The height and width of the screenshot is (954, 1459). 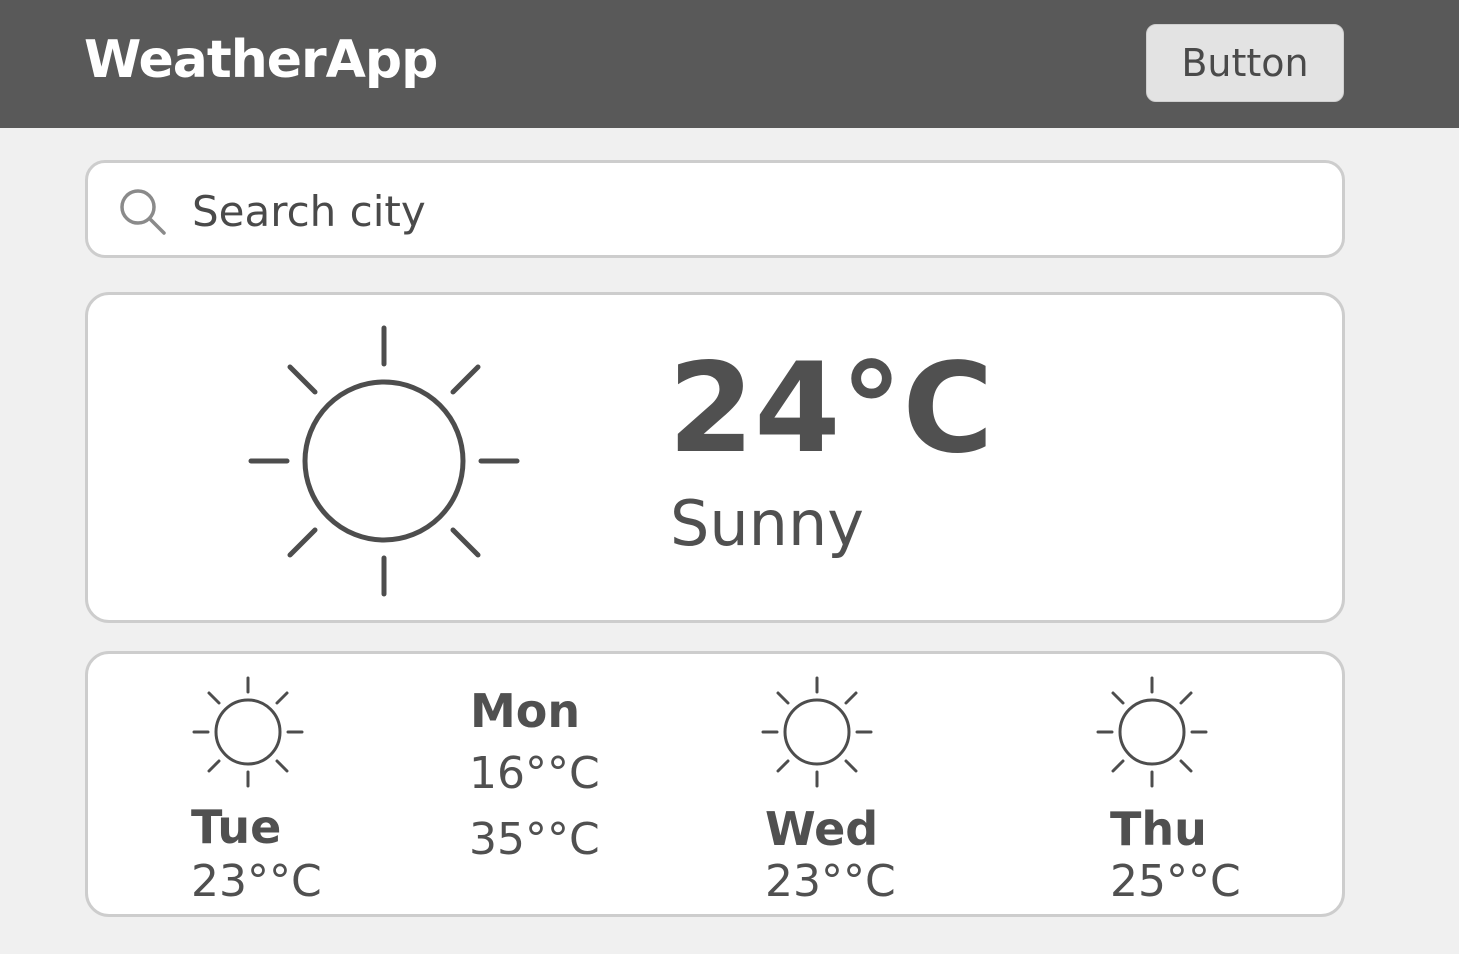 I want to click on app-header: WeatherApp Button, so click(x=729, y=64).